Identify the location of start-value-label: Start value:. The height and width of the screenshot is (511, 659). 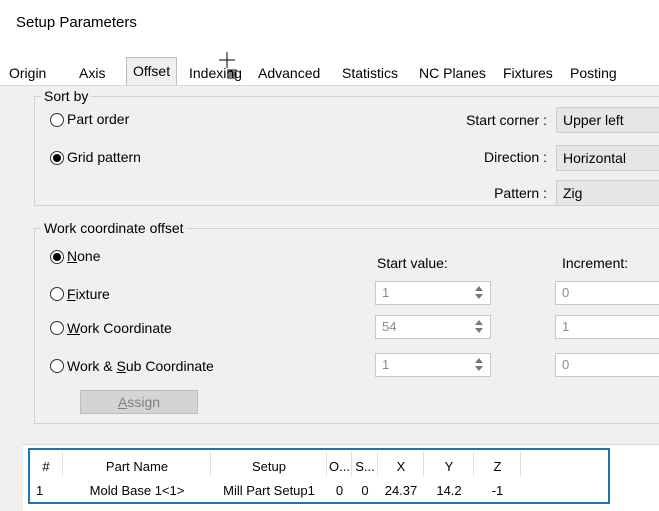
(412, 263).